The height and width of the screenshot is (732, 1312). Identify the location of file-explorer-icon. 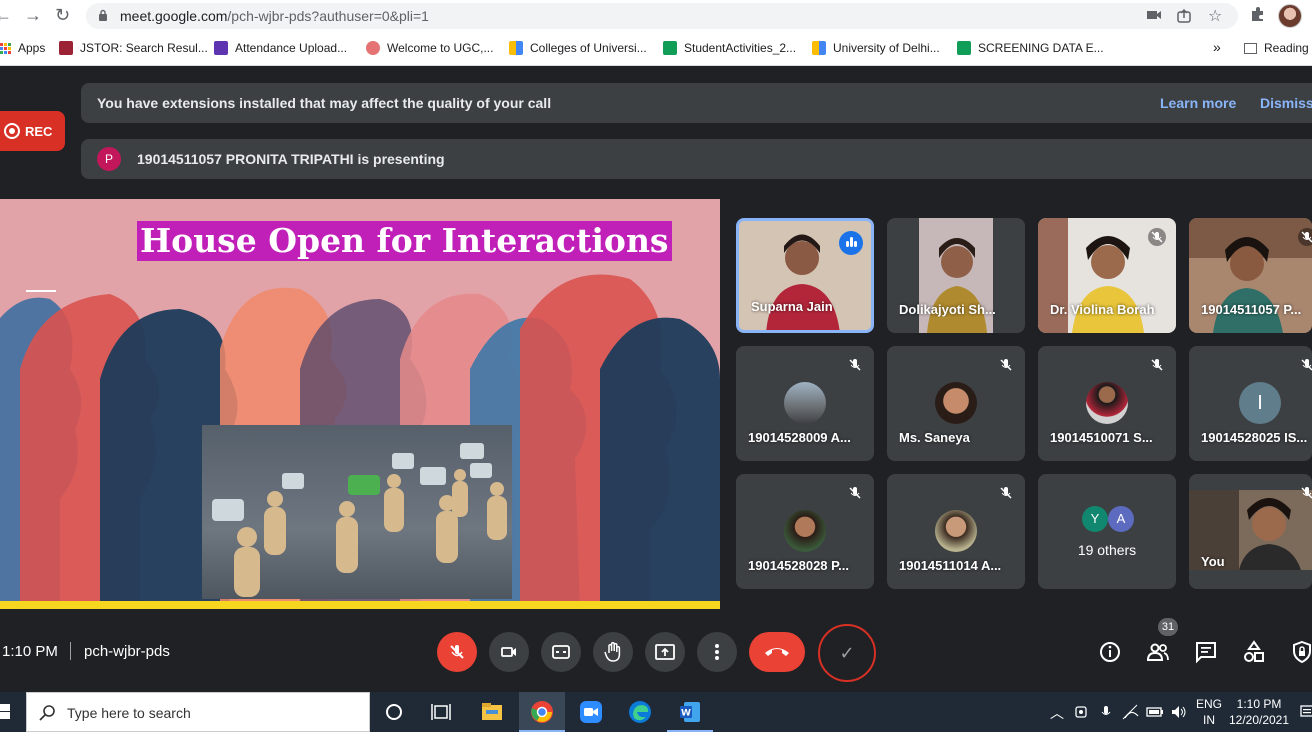
(492, 712).